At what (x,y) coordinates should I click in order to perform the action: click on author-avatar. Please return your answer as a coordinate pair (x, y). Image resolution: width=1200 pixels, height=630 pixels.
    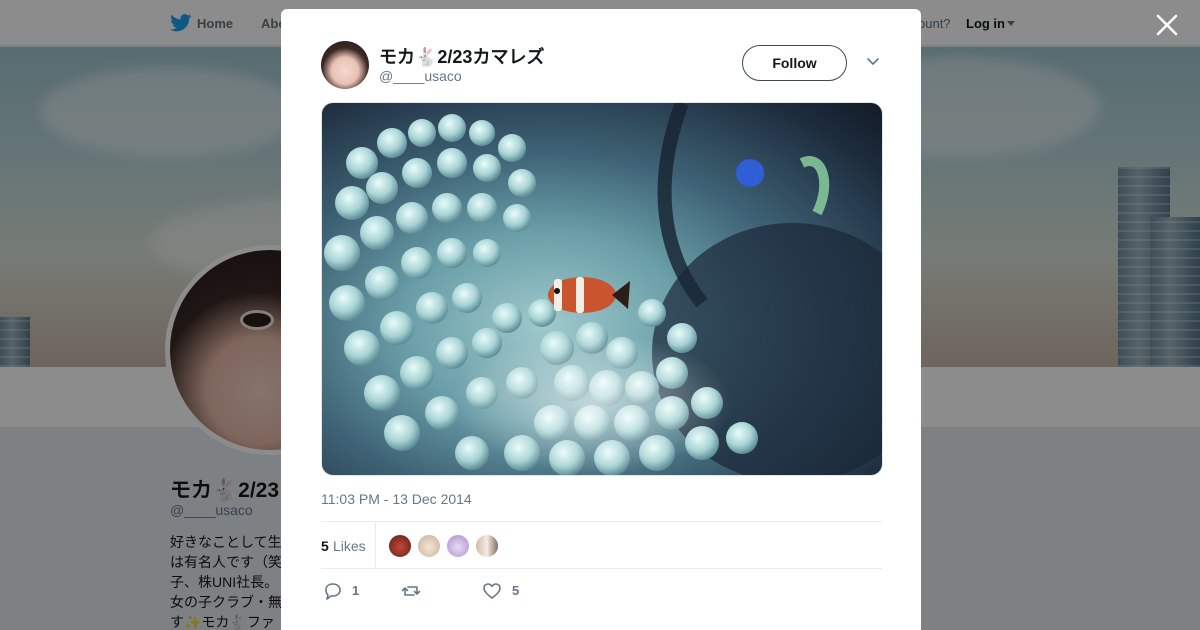
    Looking at the image, I should click on (345, 65).